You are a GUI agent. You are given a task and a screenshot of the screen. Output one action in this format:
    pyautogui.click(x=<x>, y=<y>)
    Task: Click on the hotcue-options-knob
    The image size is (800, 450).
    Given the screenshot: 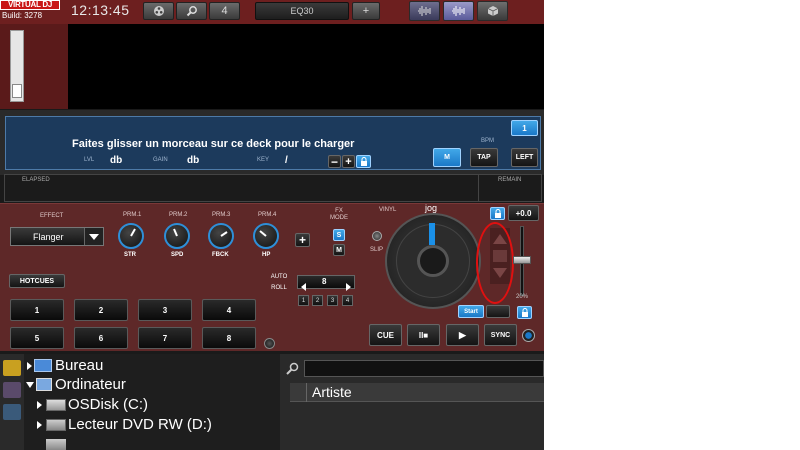 What is the action you would take?
    pyautogui.click(x=269, y=343)
    